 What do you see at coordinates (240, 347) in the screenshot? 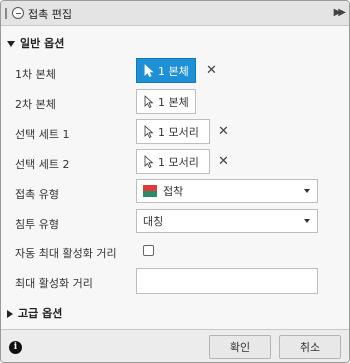
I see `ok-button: 확인` at bounding box center [240, 347].